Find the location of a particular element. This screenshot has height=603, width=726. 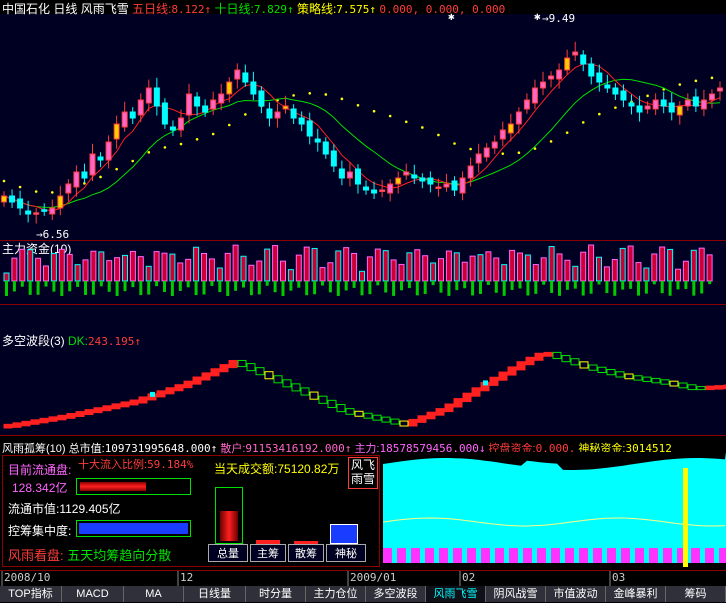

tab-wind-rain: 风雨飞雪 is located at coordinates (456, 594).